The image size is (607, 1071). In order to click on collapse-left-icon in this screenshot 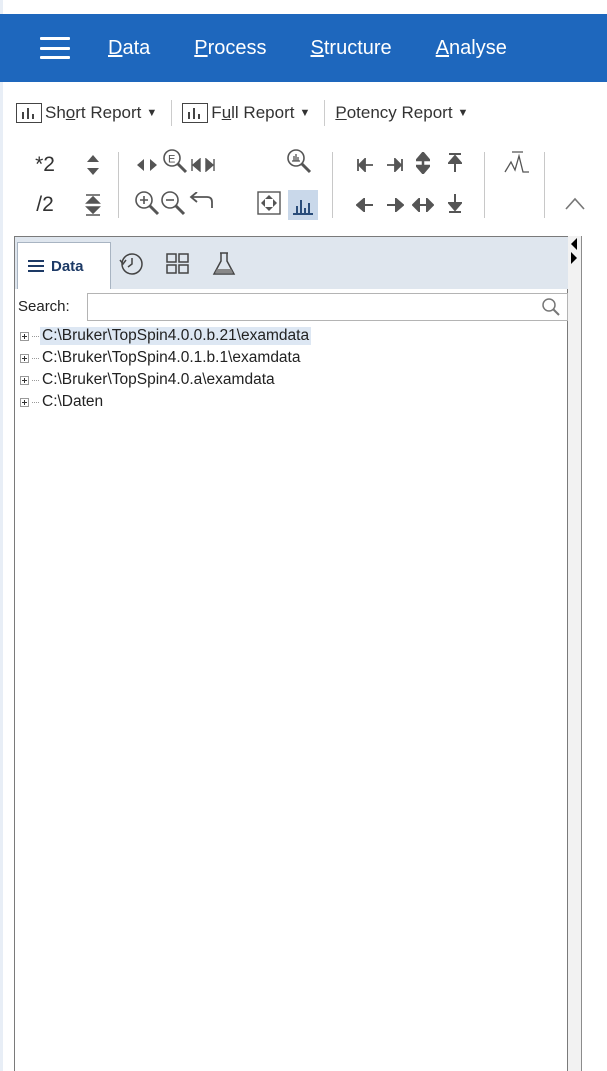, I will do `click(574, 244)`.